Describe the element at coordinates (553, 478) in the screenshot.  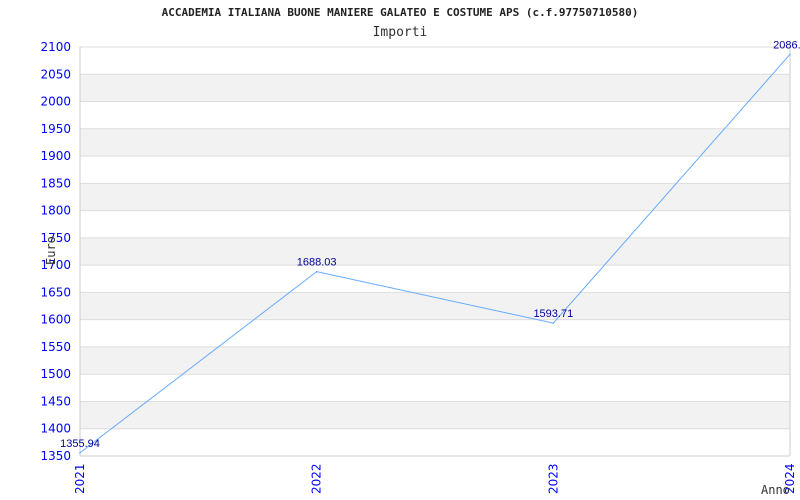
I see `x-tick-label: 2023` at that location.